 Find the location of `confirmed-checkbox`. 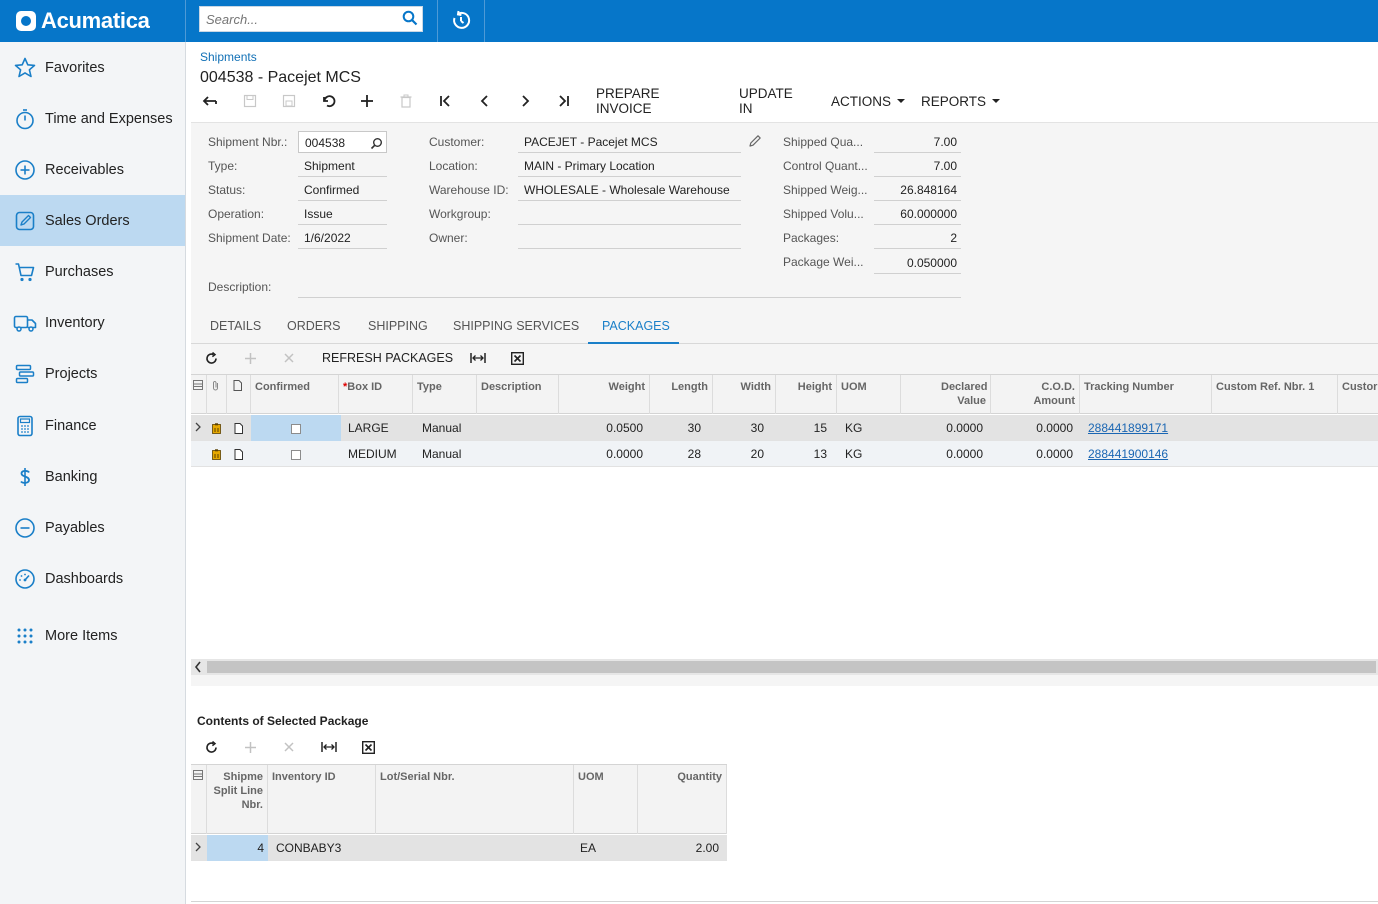

confirmed-checkbox is located at coordinates (296, 428).